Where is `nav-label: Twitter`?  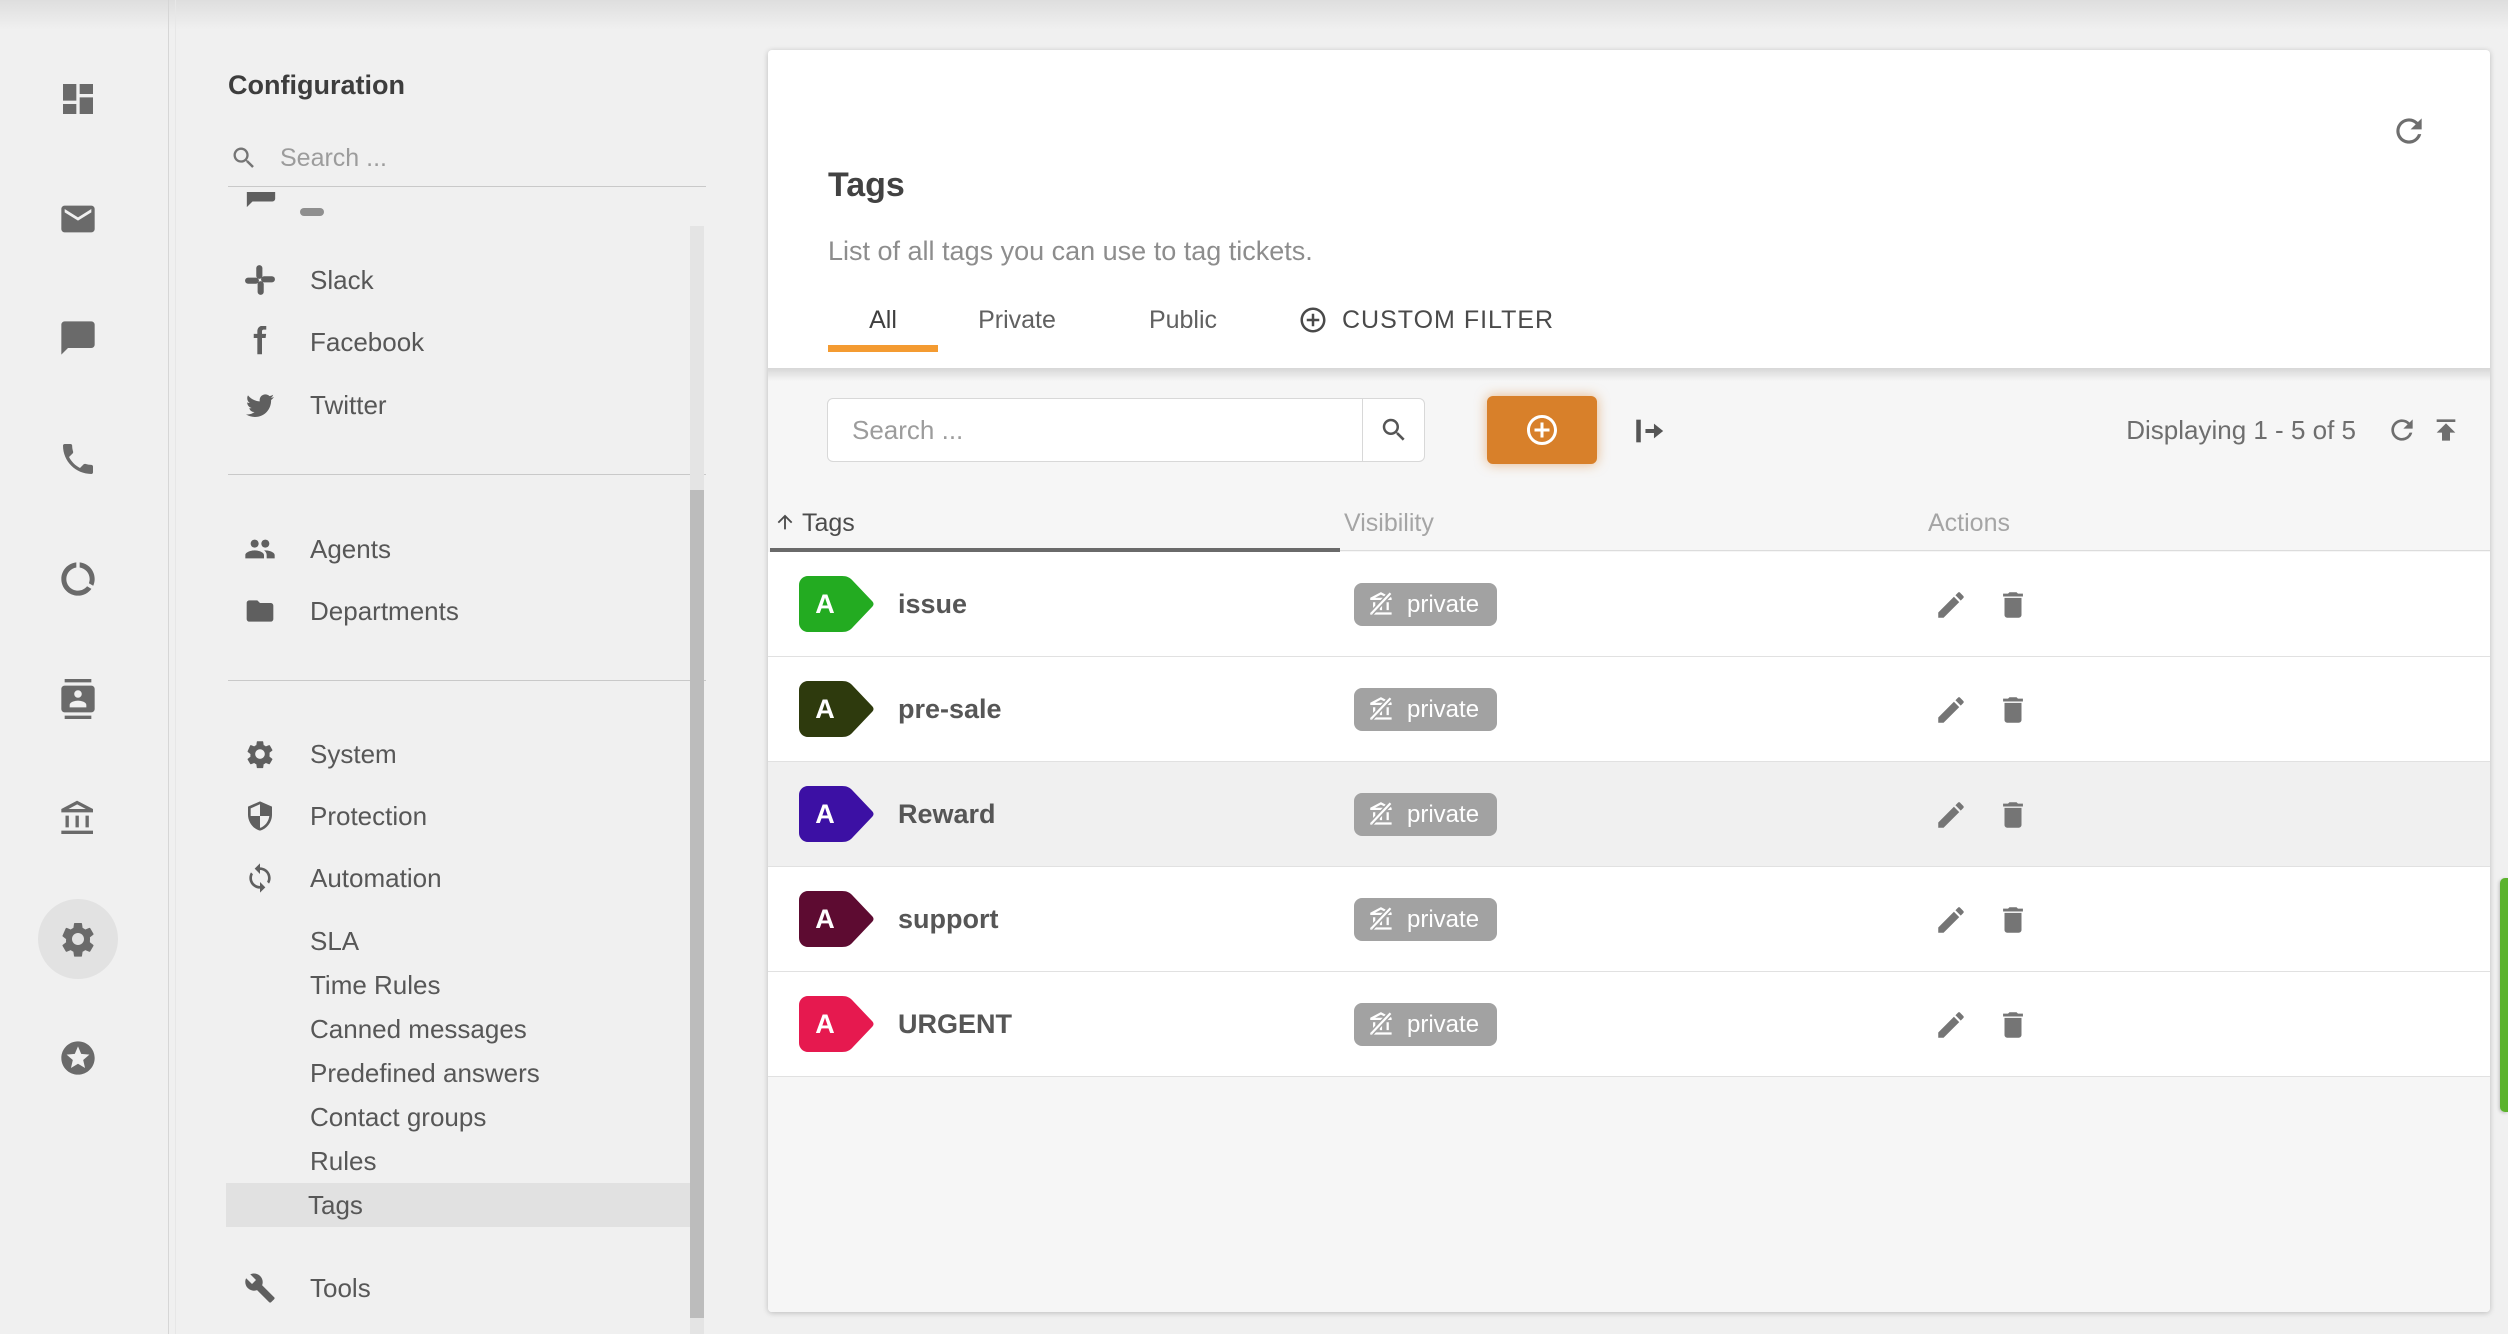 nav-label: Twitter is located at coordinates (348, 404).